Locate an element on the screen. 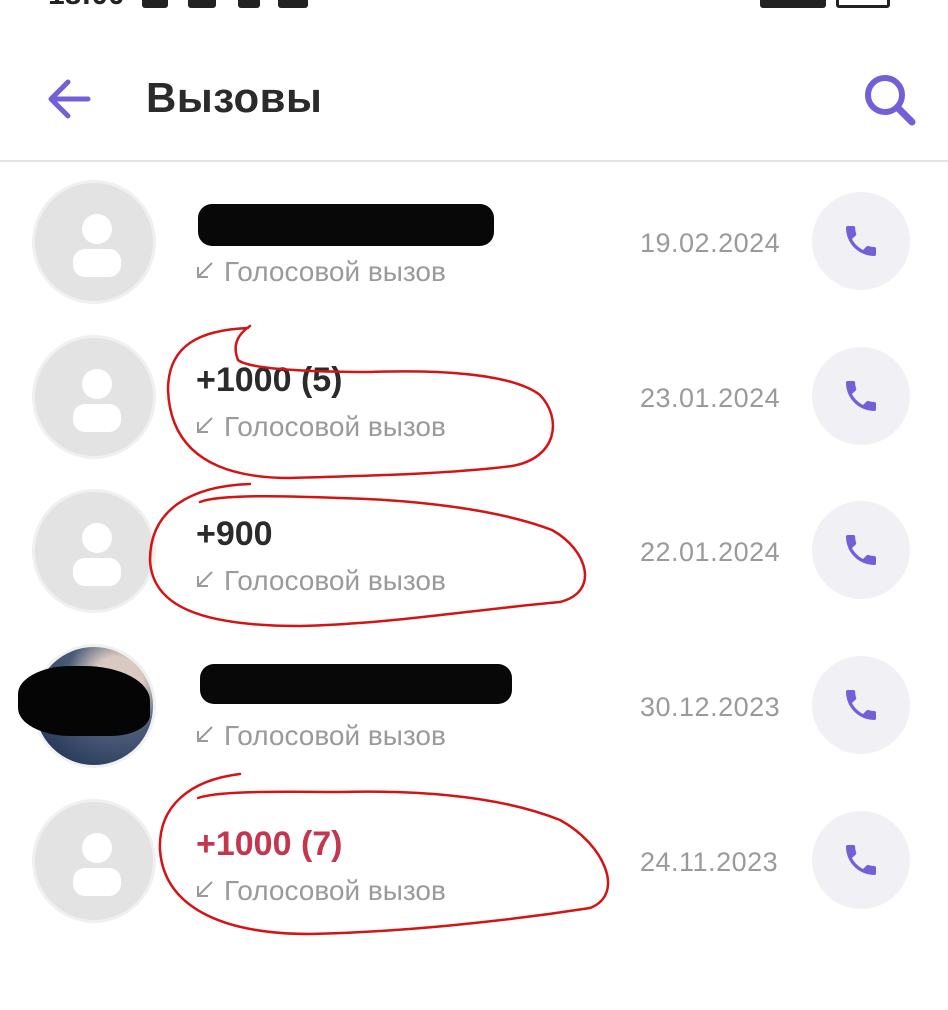 Image resolution: width=948 pixels, height=1010 pixels. call-date: 23.01.2024 is located at coordinates (710, 398).